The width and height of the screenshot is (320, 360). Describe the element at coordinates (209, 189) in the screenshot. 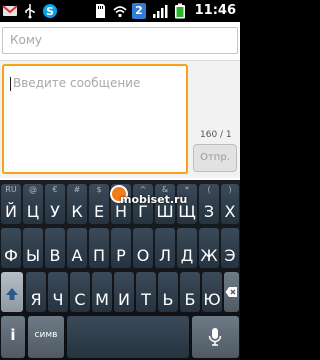

I see `key-alt-label: (` at that location.